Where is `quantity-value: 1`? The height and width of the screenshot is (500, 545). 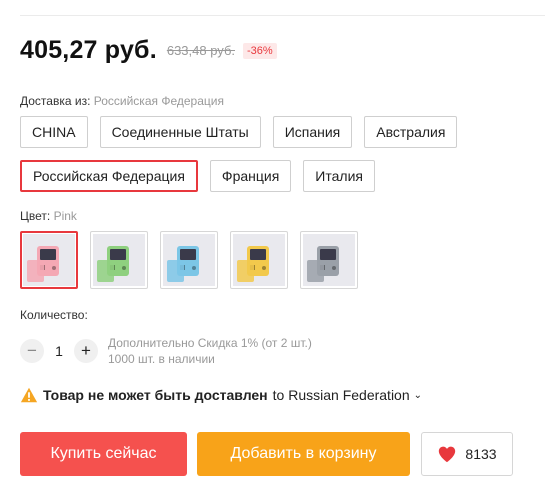 quantity-value: 1 is located at coordinates (59, 351).